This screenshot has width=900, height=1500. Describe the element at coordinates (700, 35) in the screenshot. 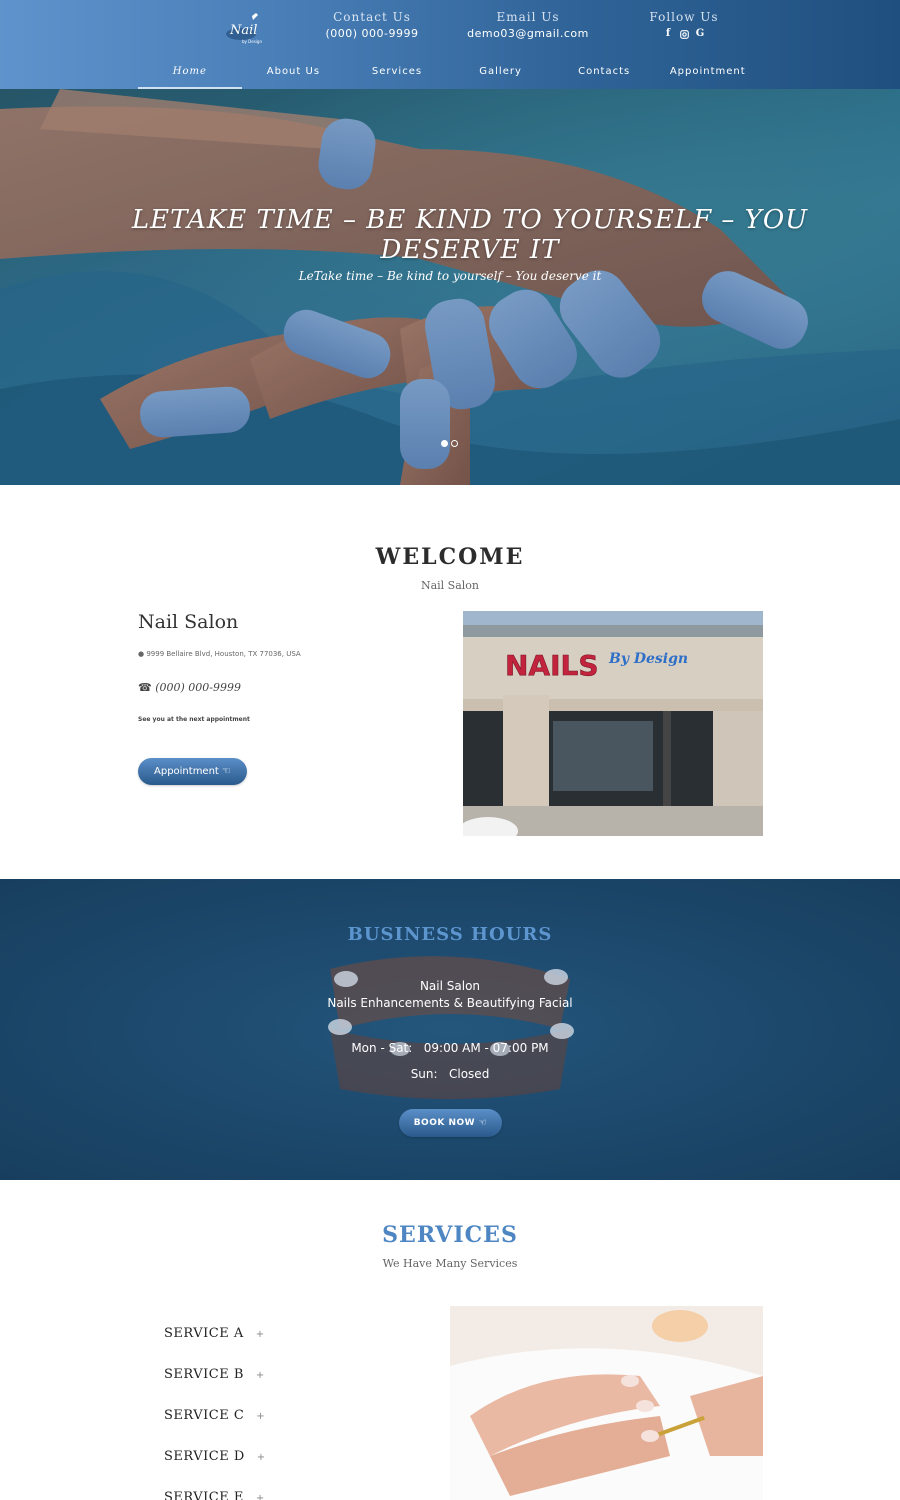

I see `google-icon: G` at that location.